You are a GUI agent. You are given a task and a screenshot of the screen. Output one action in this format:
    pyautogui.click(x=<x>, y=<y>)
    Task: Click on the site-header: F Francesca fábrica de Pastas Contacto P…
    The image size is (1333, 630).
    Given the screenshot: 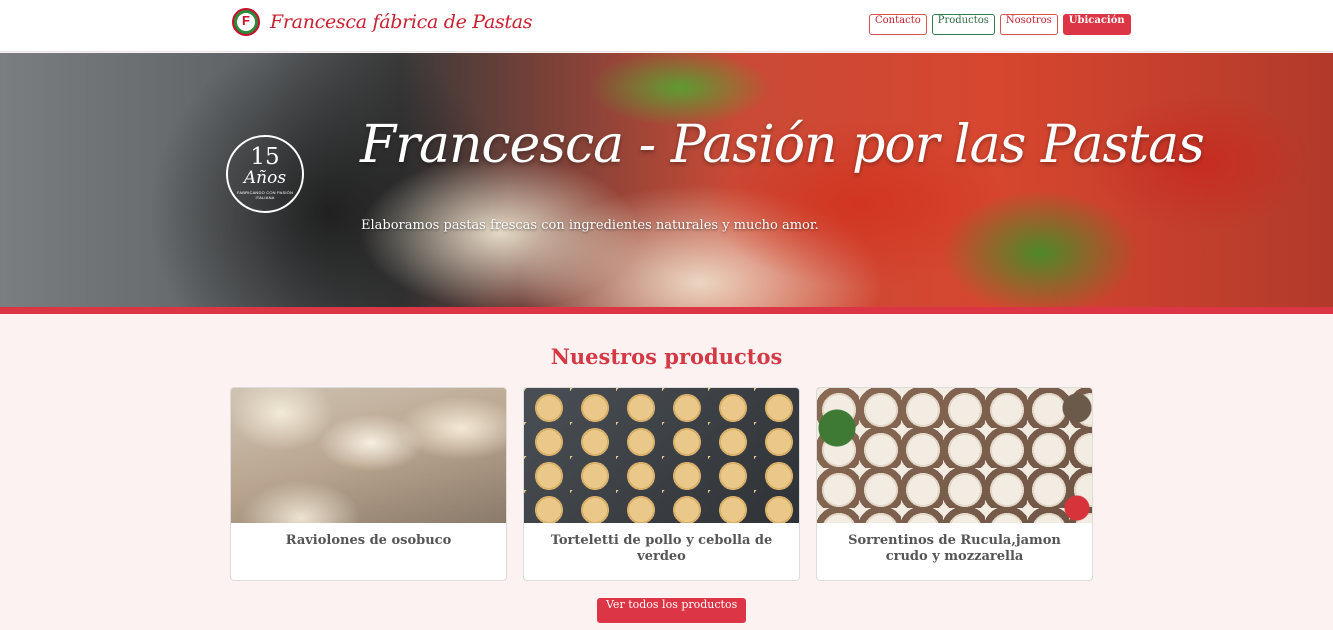 What is the action you would take?
    pyautogui.click(x=666, y=26)
    